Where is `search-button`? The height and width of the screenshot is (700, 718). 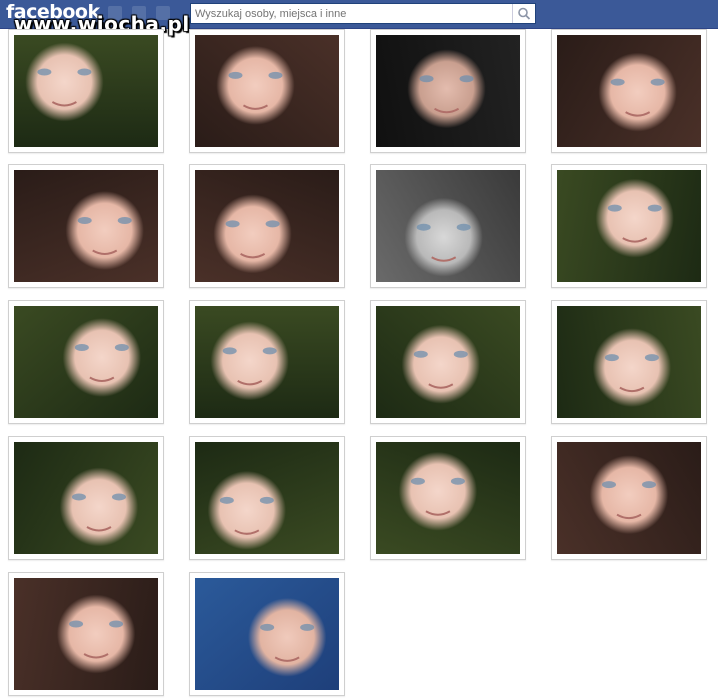 search-button is located at coordinates (523, 13).